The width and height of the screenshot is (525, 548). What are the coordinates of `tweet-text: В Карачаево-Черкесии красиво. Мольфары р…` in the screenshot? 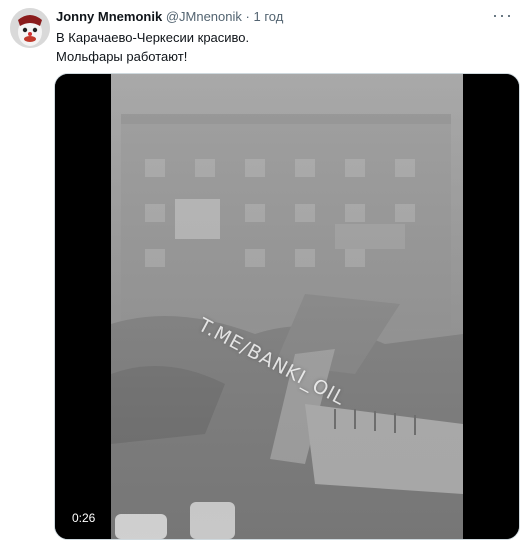 It's located at (281, 47).